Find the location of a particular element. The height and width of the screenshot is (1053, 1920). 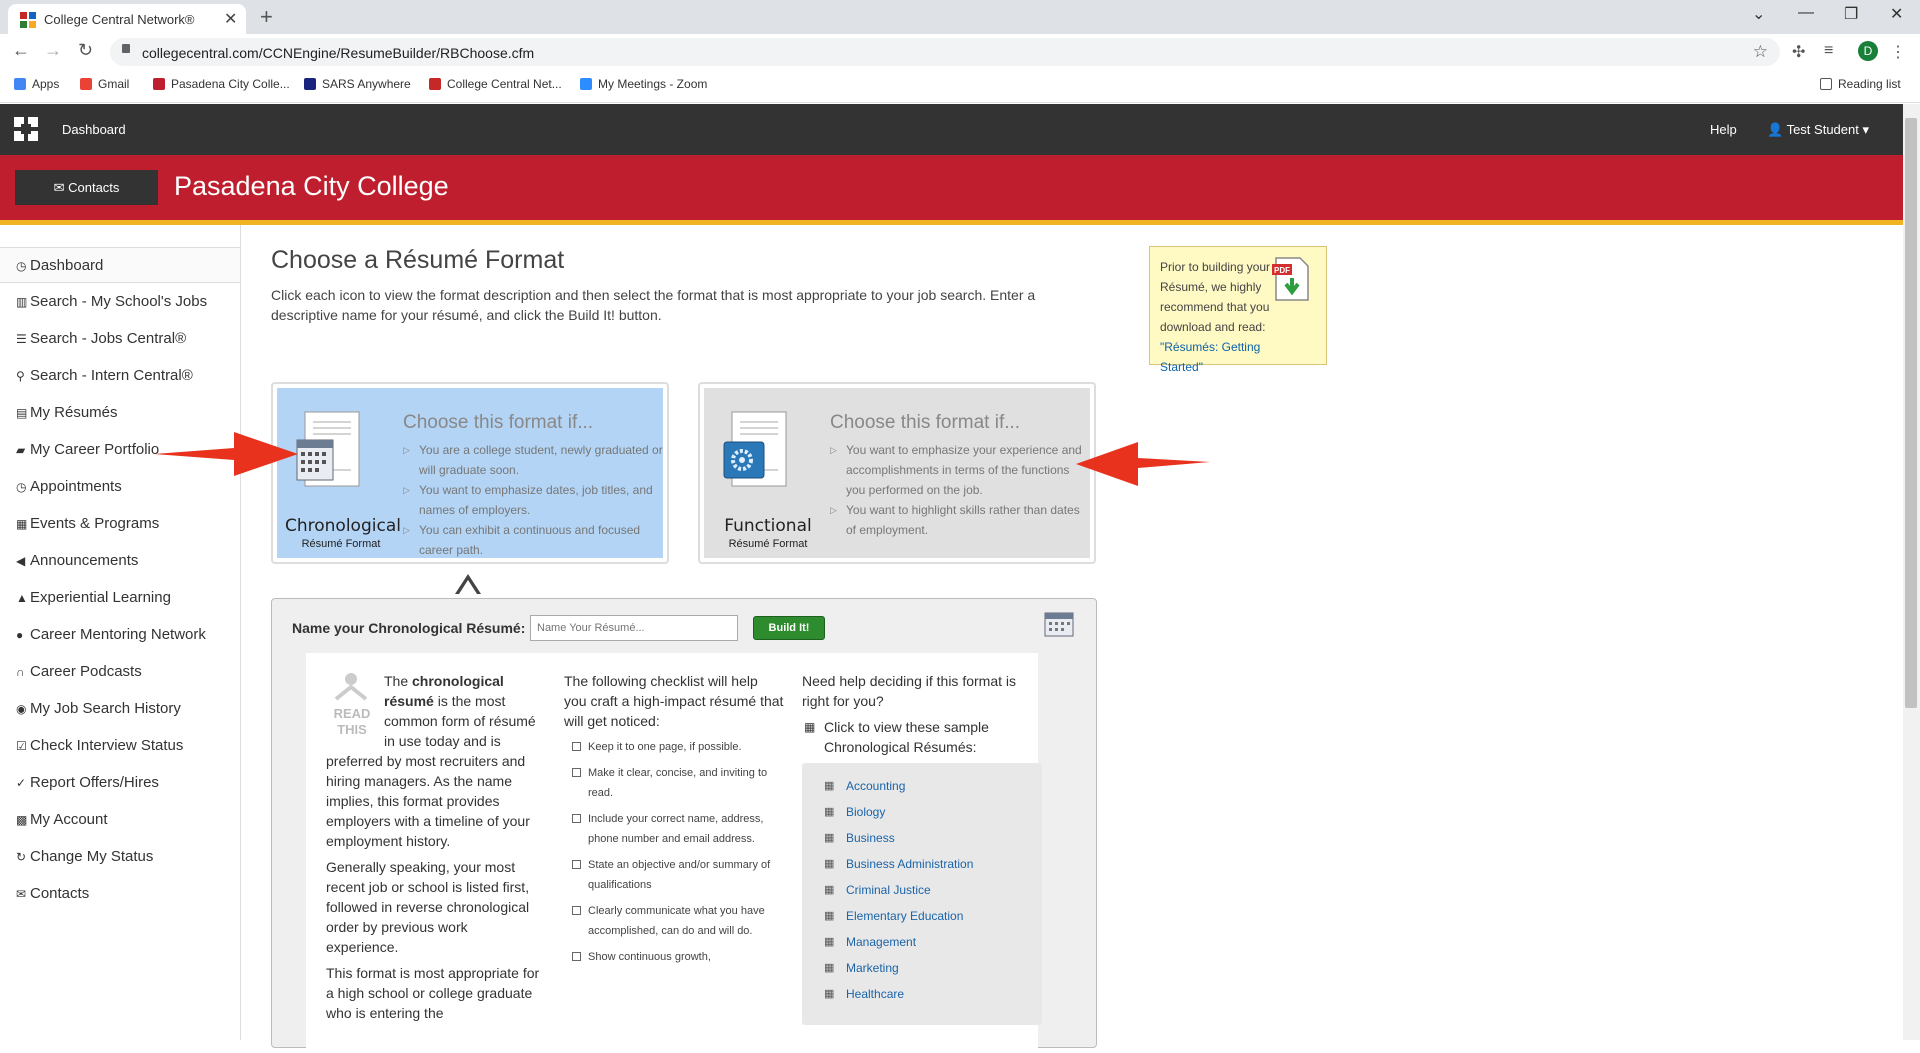

getting-started-link: "Résumés: Getting Started" is located at coordinates (1210, 357).